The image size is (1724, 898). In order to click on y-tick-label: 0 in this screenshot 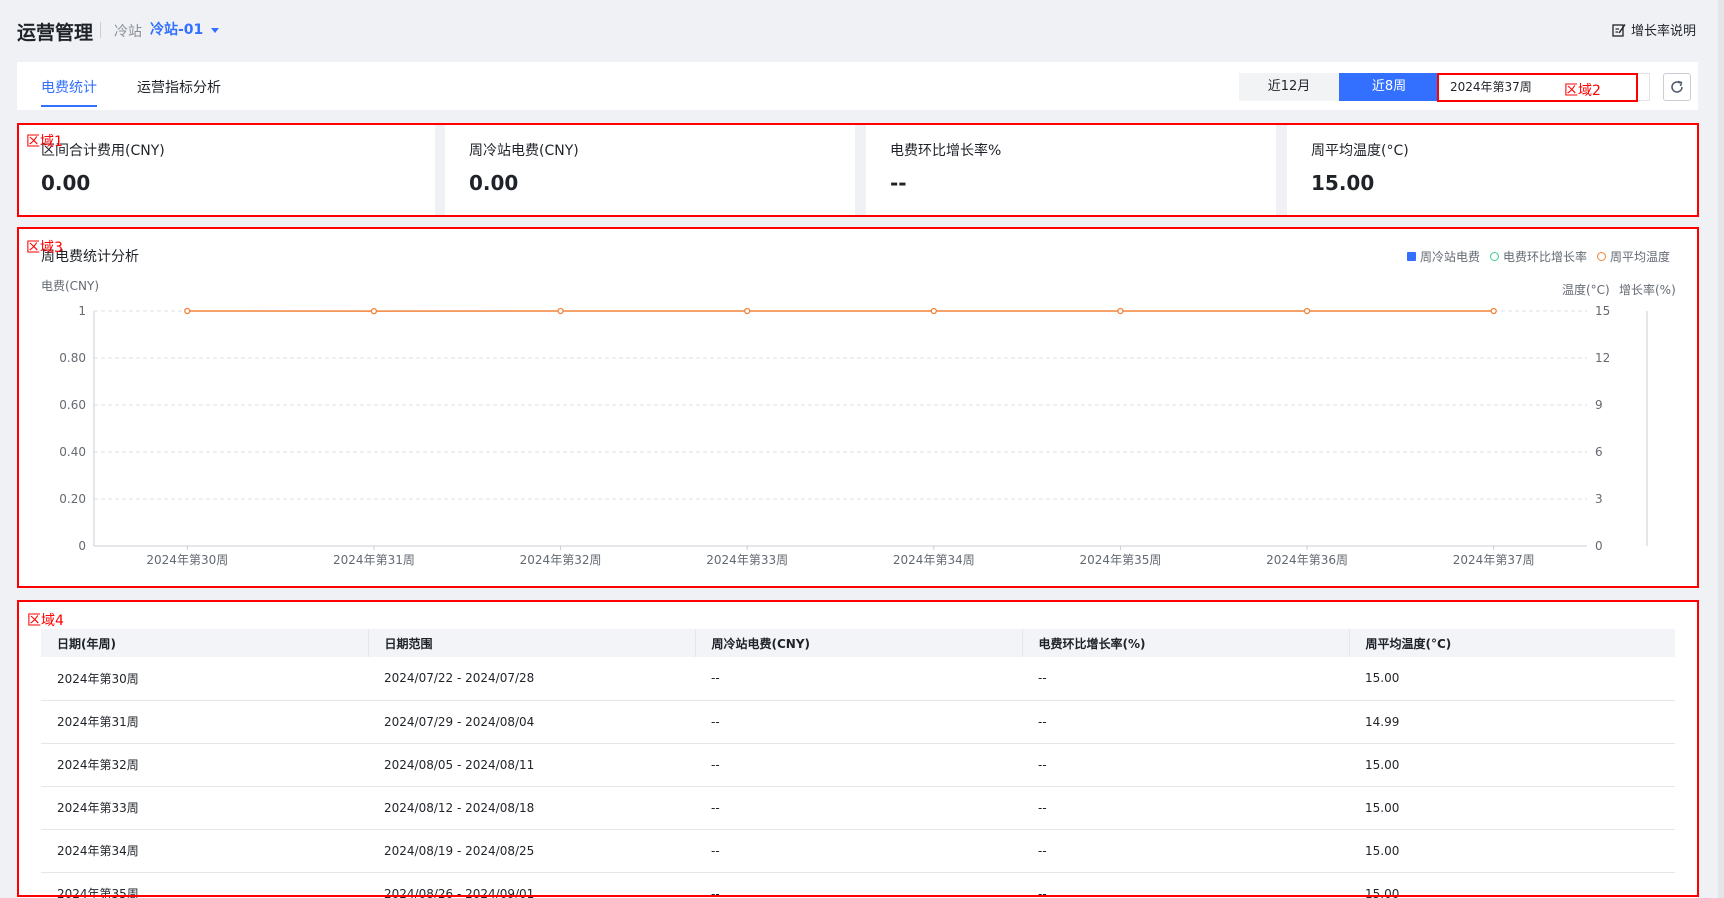, I will do `click(82, 546)`.